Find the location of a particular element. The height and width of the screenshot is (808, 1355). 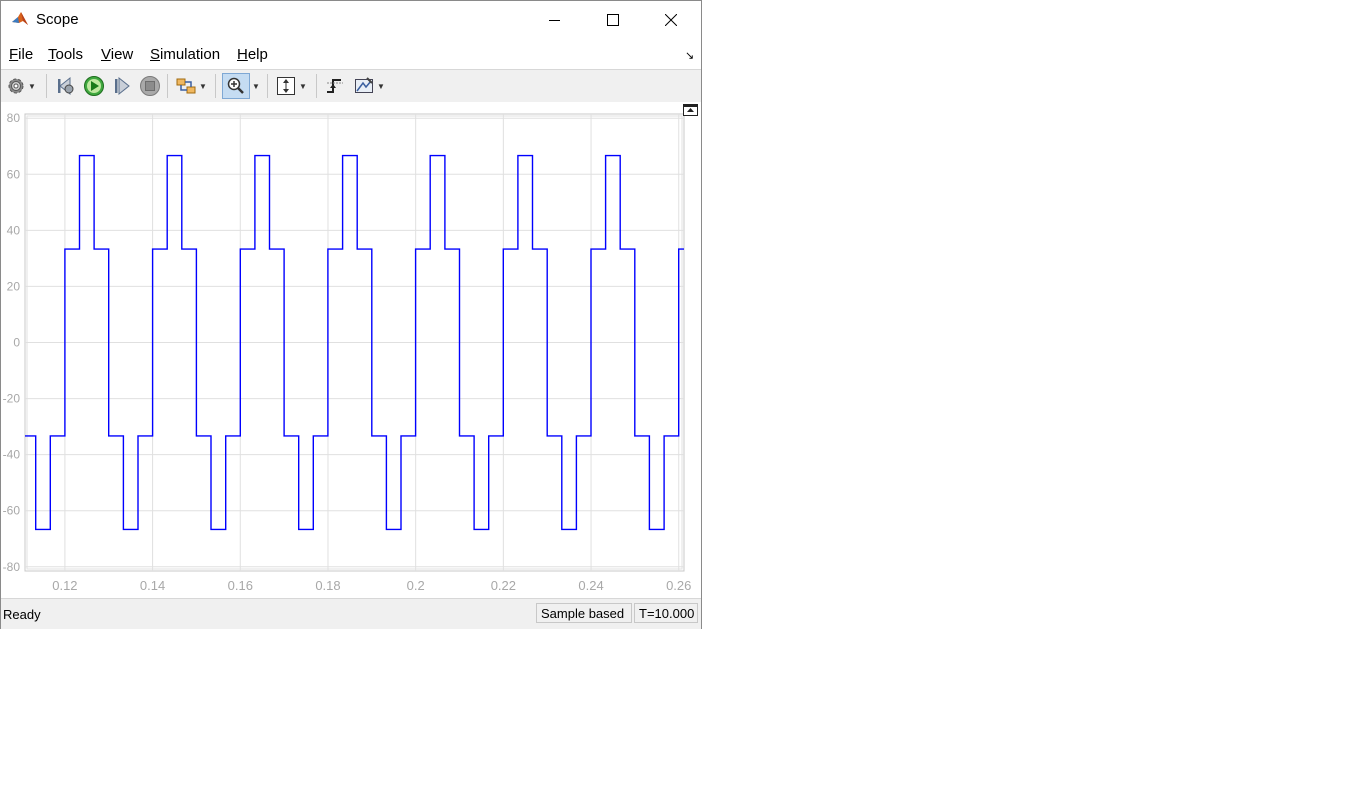

close-button is located at coordinates (671, 20).